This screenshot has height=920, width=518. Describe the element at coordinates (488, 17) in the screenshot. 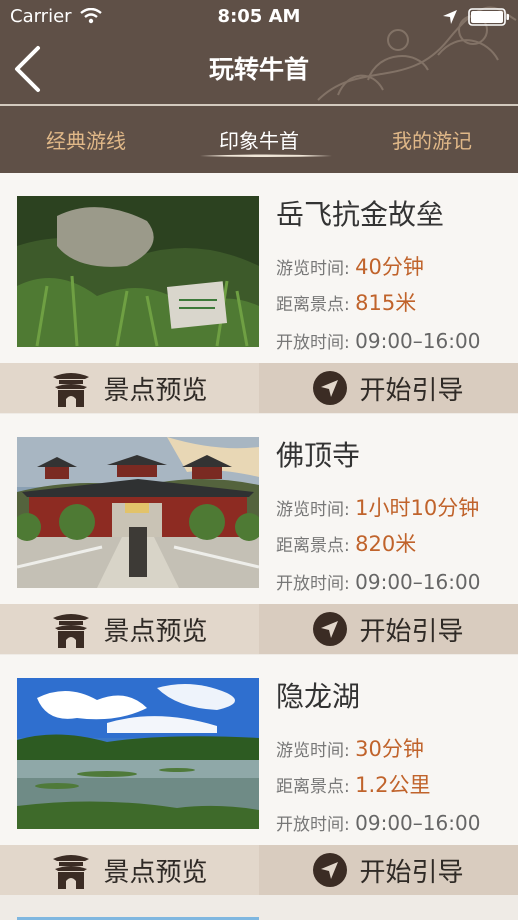

I see `battery-icon` at that location.